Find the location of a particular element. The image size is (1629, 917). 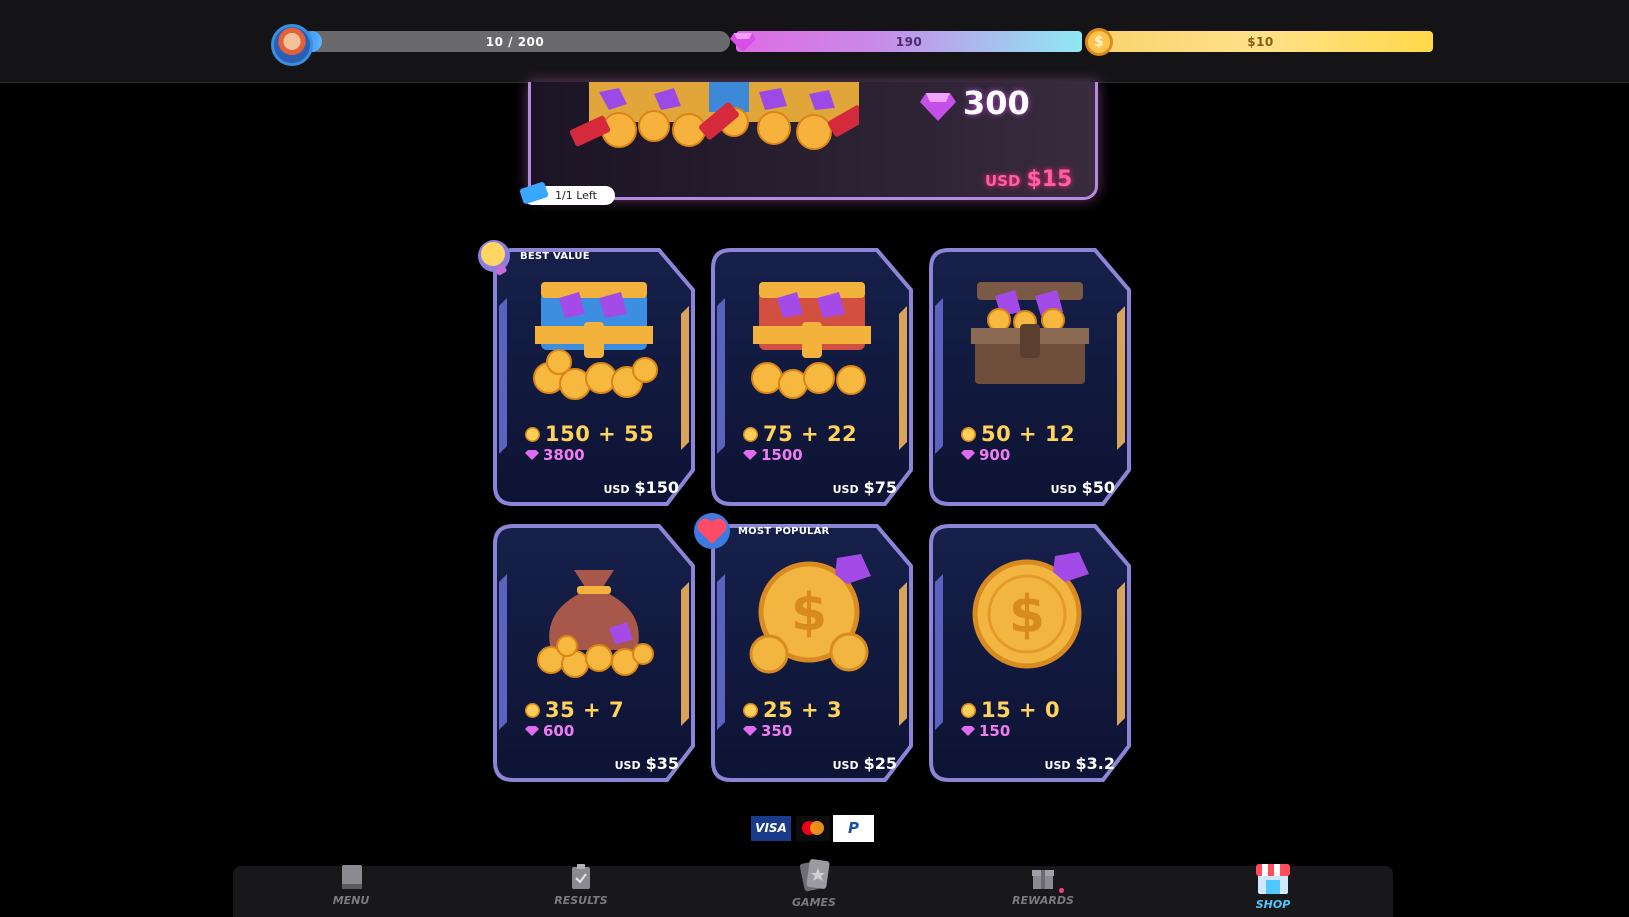

ticket-icon is located at coordinates (534, 193).